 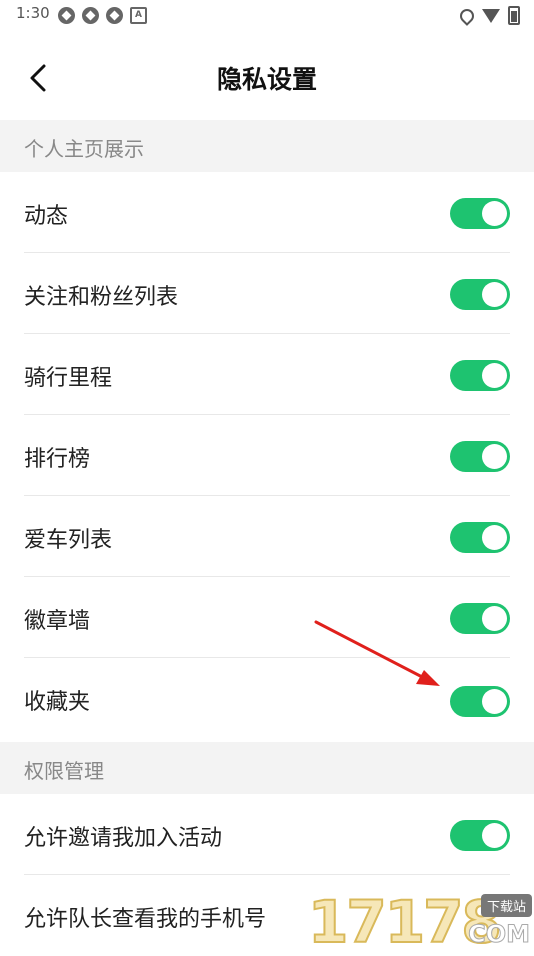 What do you see at coordinates (506, 905) in the screenshot?
I see `watermark-tag: 下载站` at bounding box center [506, 905].